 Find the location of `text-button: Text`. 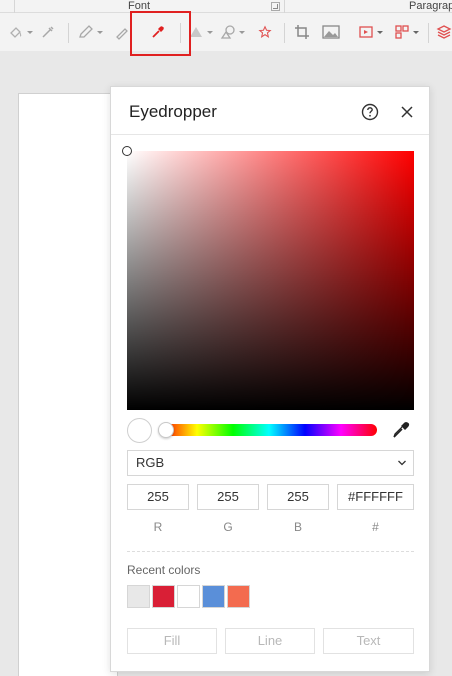

text-button: Text is located at coordinates (368, 641).